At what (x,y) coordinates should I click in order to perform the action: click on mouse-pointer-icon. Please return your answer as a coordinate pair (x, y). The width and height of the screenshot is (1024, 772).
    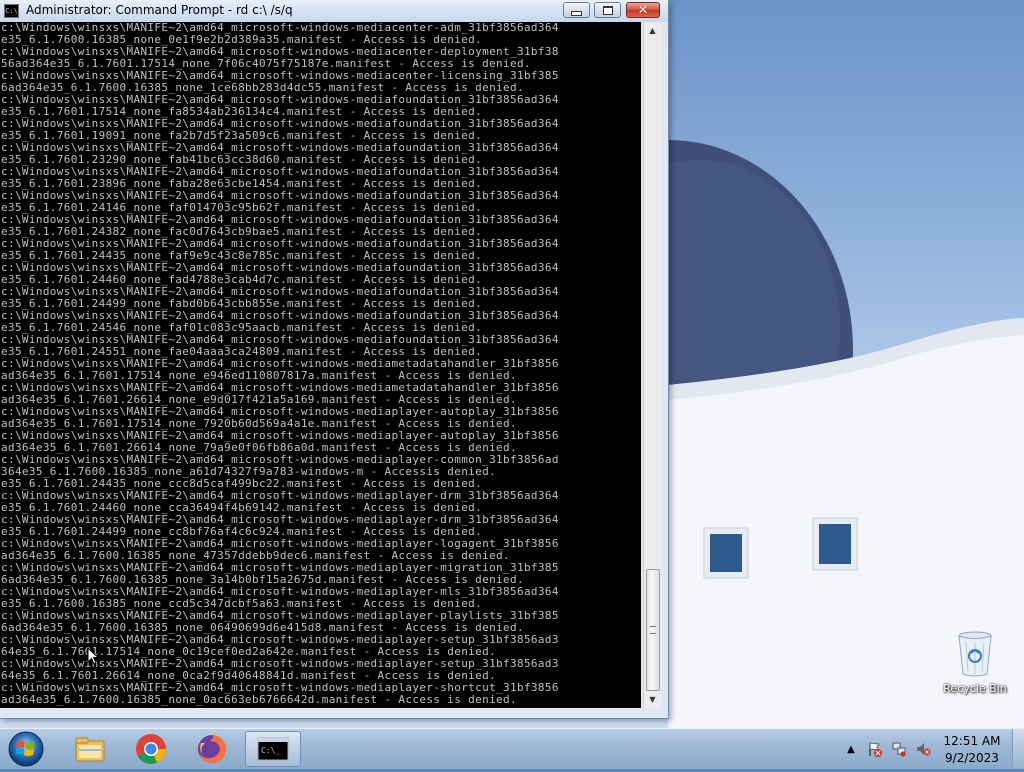
    Looking at the image, I should click on (93, 656).